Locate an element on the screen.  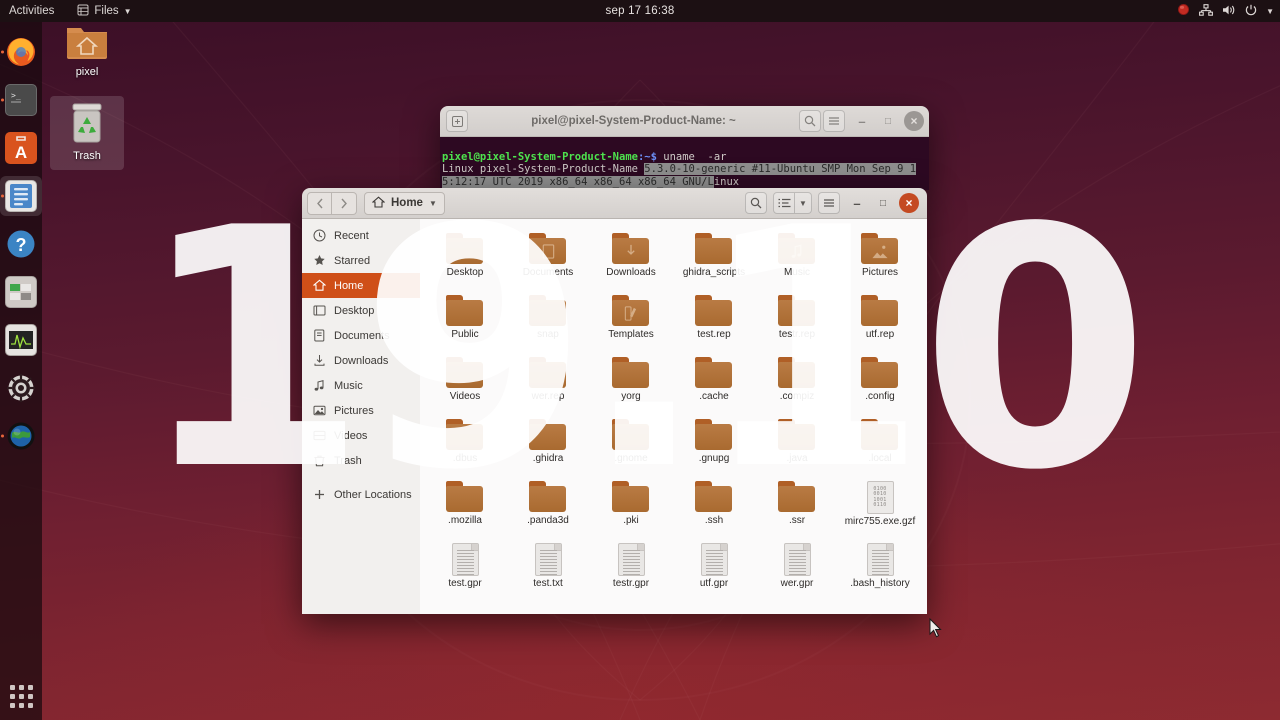
terminal-title: pixel@pixel-System-Product-Name: ~ is located at coordinates (633, 121).